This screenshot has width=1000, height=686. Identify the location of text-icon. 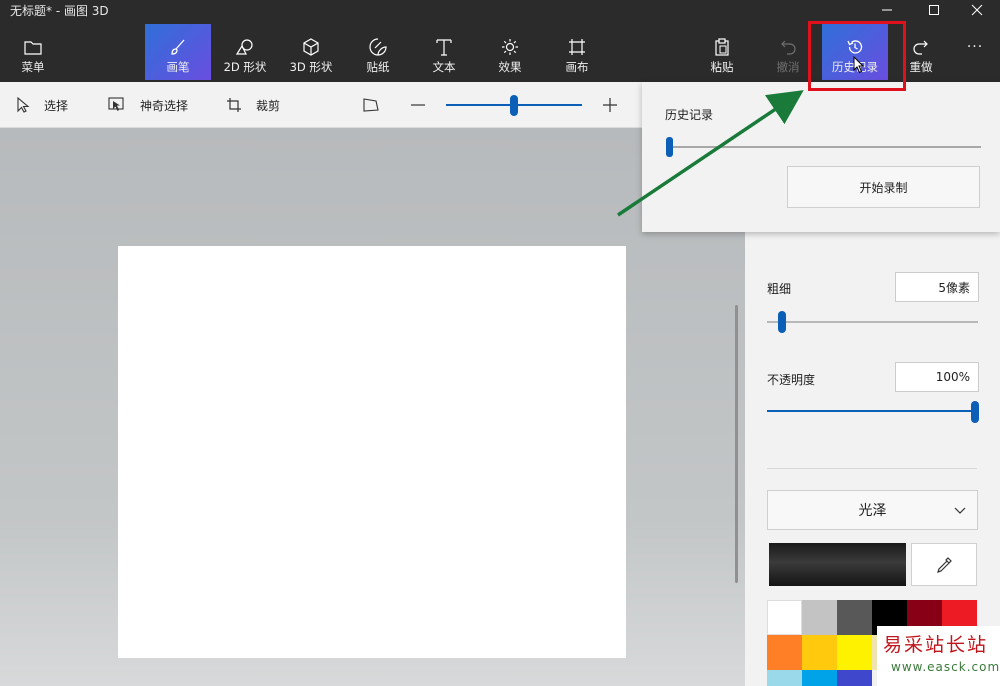
(444, 47).